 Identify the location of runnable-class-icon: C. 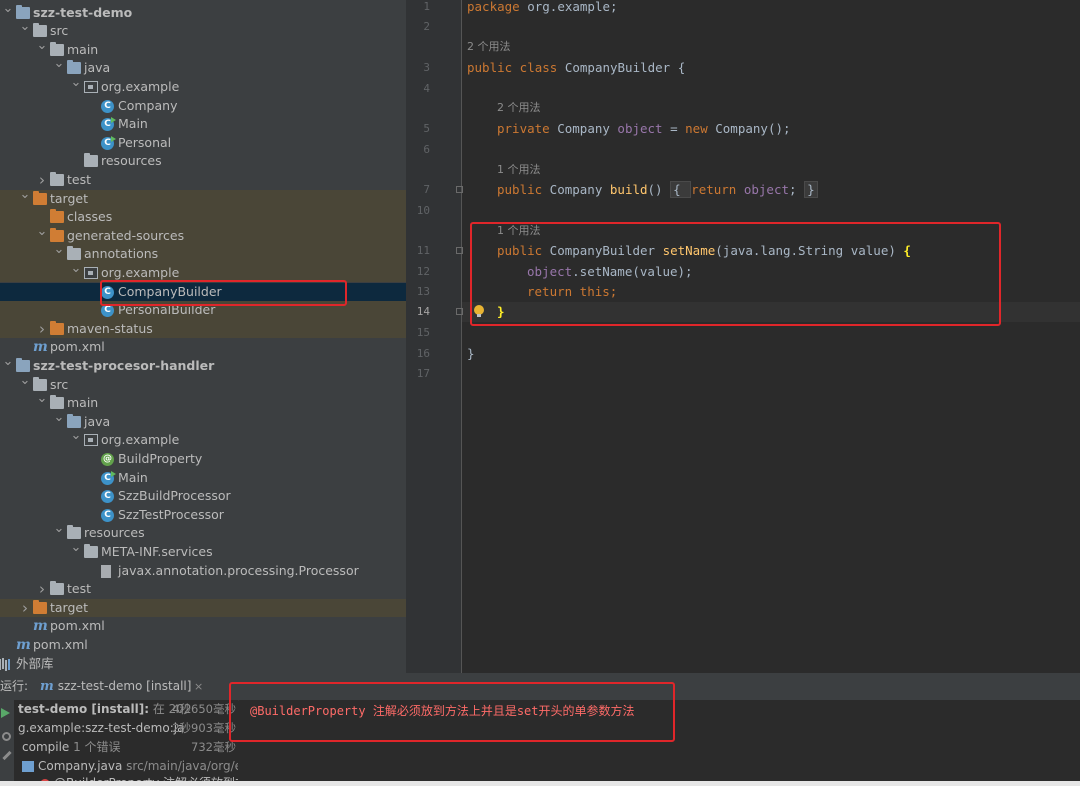
(108, 124).